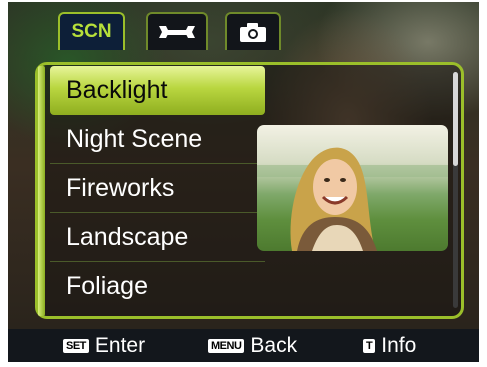  I want to click on button-hint-bar: SET Enter MENU Back T Info, so click(243, 345).